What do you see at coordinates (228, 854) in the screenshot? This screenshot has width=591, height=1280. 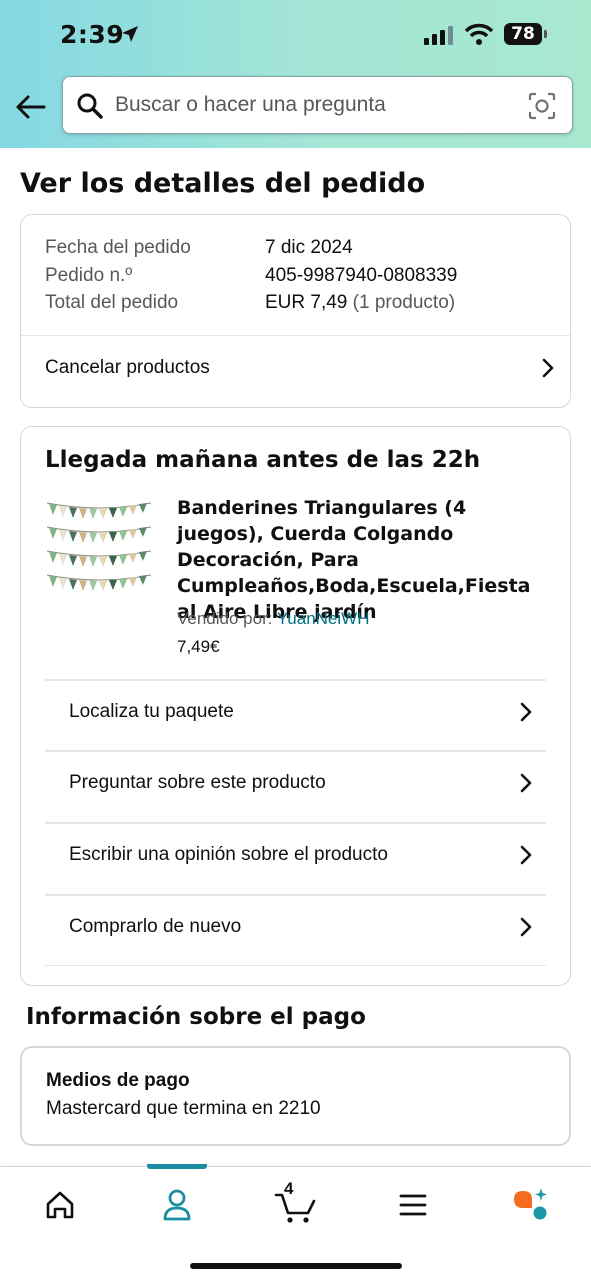 I see `write-review-label: Escribir una opinión sobre el producto` at bounding box center [228, 854].